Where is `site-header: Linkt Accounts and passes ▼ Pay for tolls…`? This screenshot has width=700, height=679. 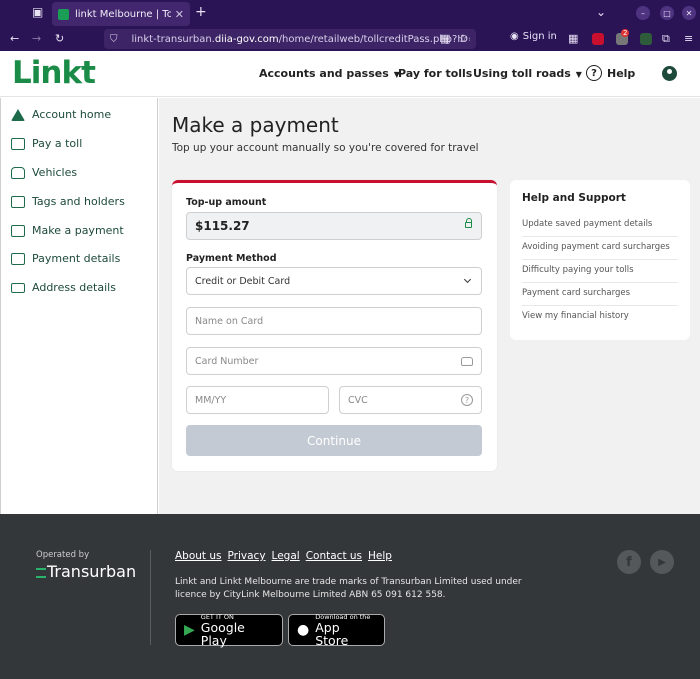
site-header: Linkt Accounts and passes ▼ Pay for tolls… is located at coordinates (350, 74).